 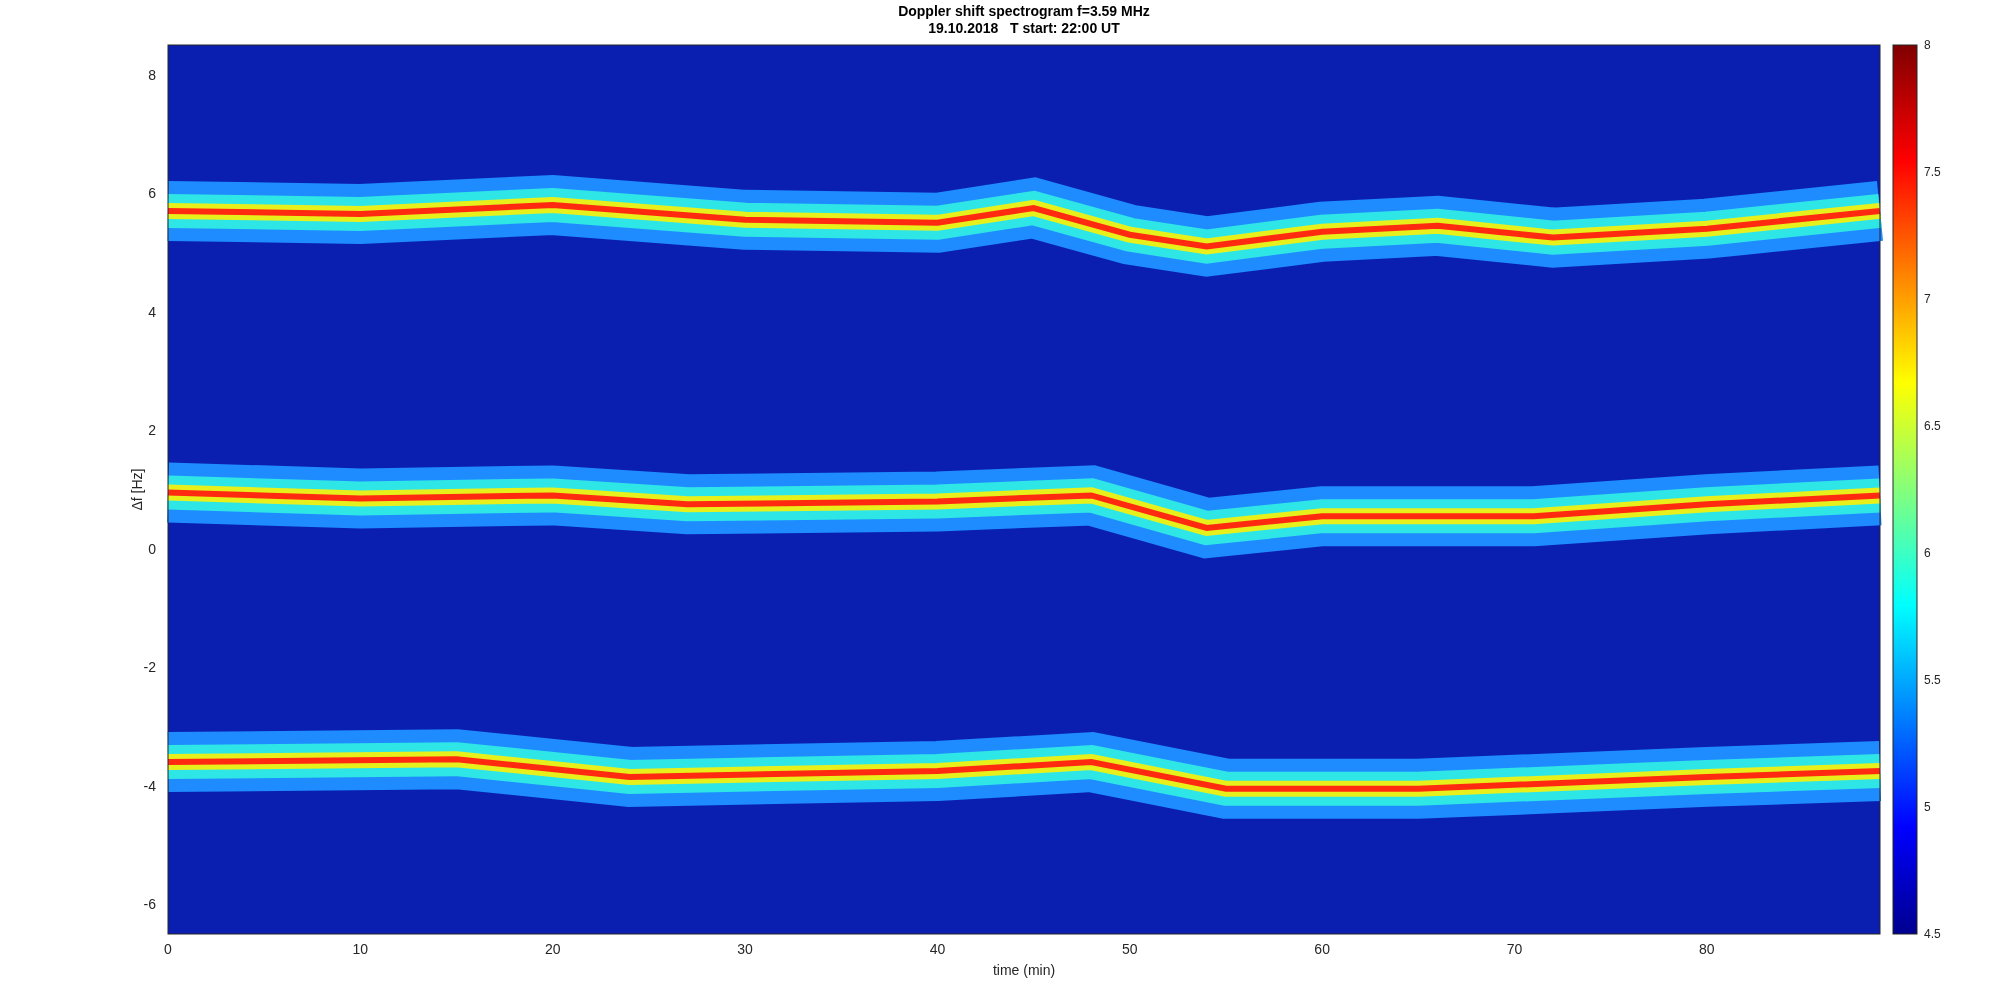 What do you see at coordinates (1932, 934) in the screenshot?
I see `colorbar-tick-label: 4.5` at bounding box center [1932, 934].